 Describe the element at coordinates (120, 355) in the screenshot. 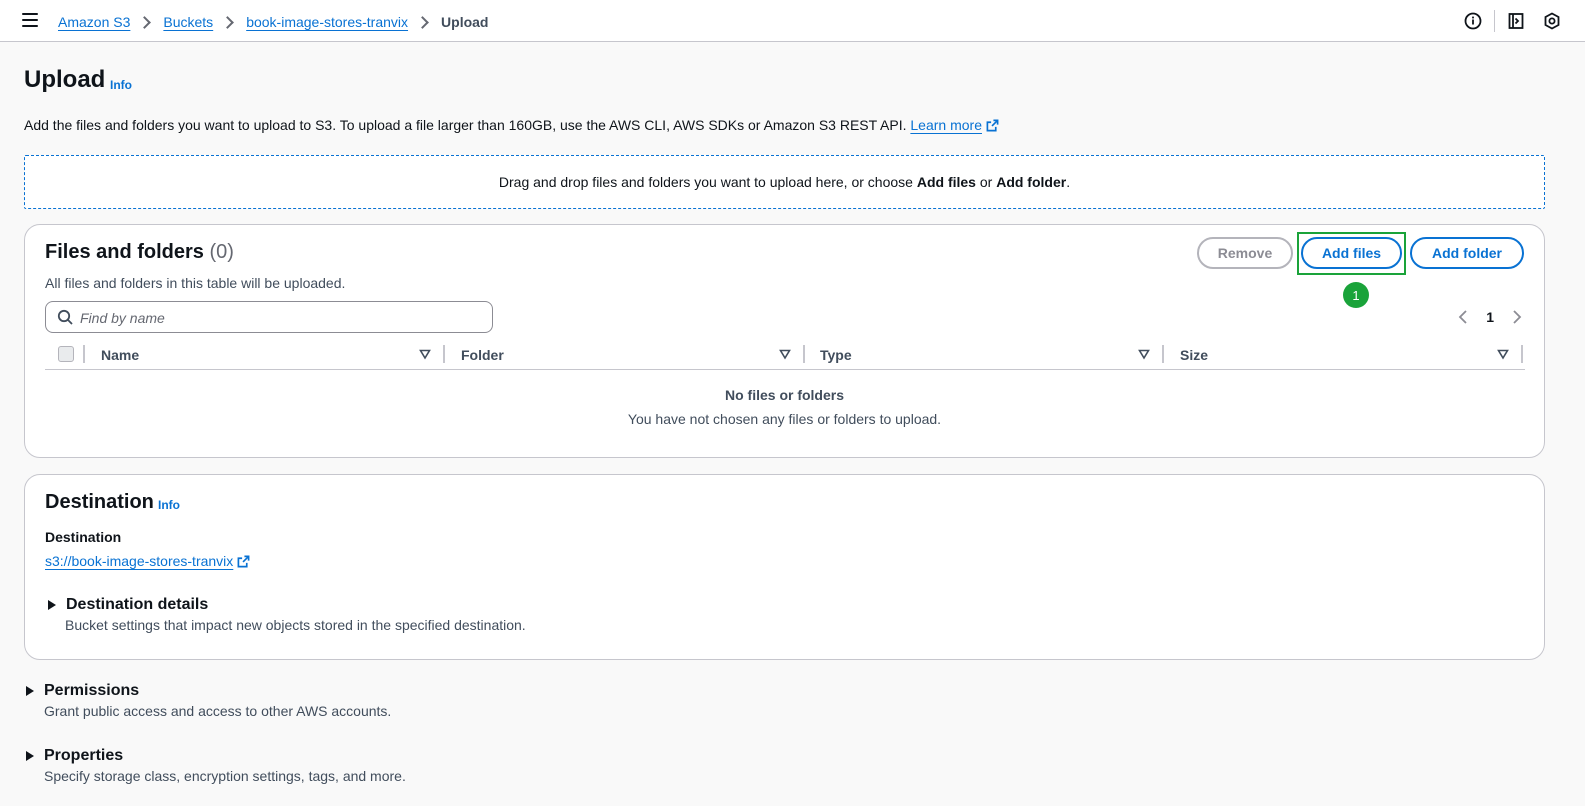

I see `column-header-name: Name` at that location.